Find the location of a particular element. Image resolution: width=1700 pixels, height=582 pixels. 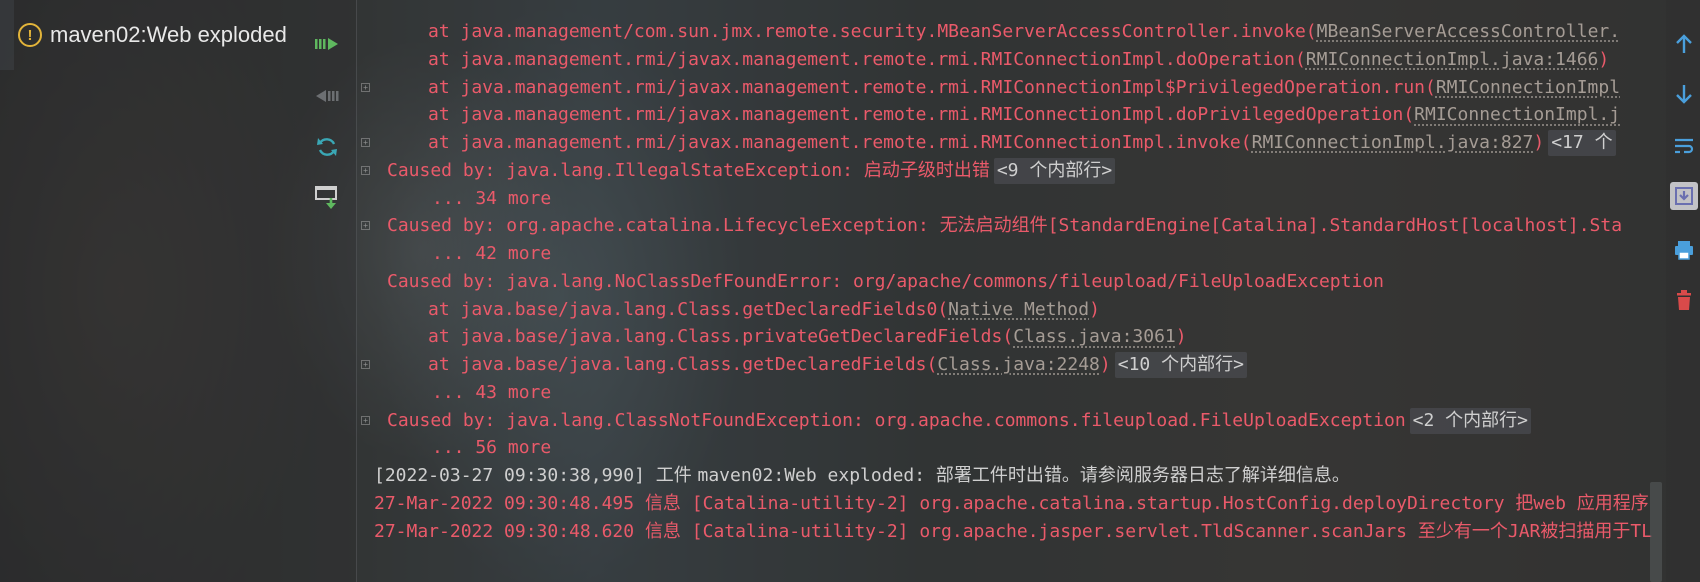

internal-lines-badge: <10 个内部行> is located at coordinates (1180, 365).